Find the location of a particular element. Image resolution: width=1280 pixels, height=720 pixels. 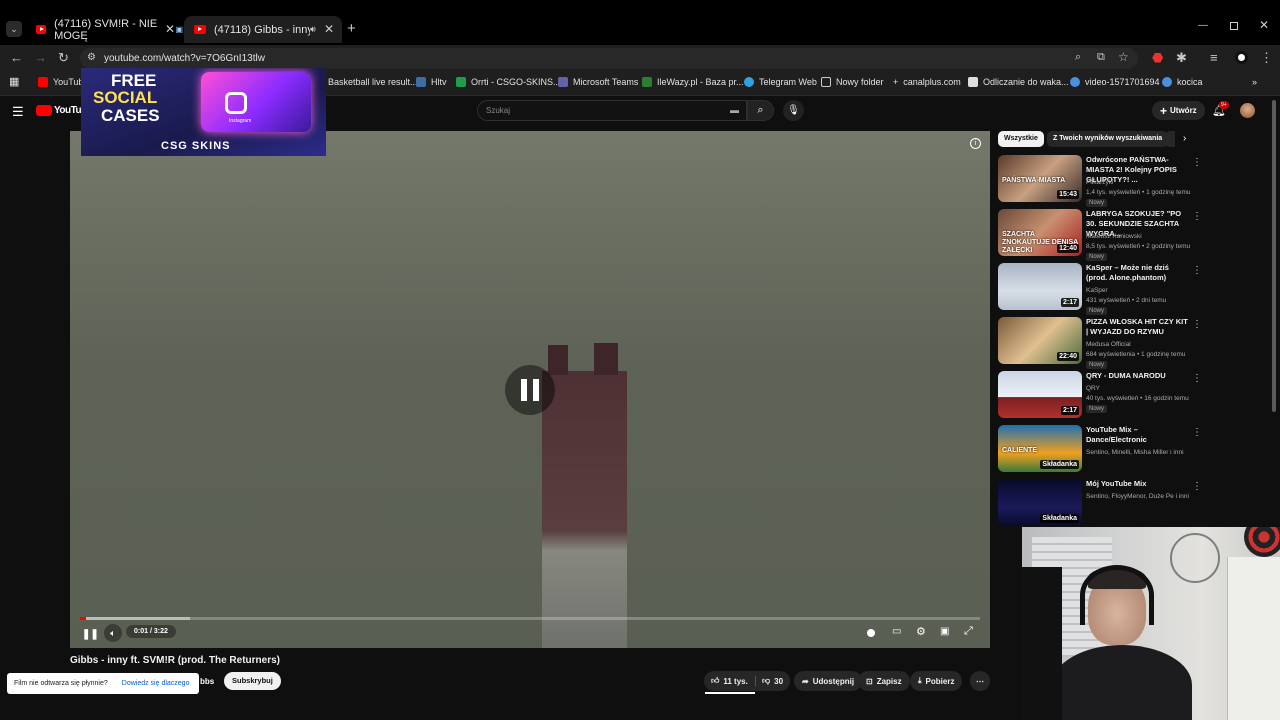

bookmark-telegram: Telegram Web is located at coordinates (780, 82).